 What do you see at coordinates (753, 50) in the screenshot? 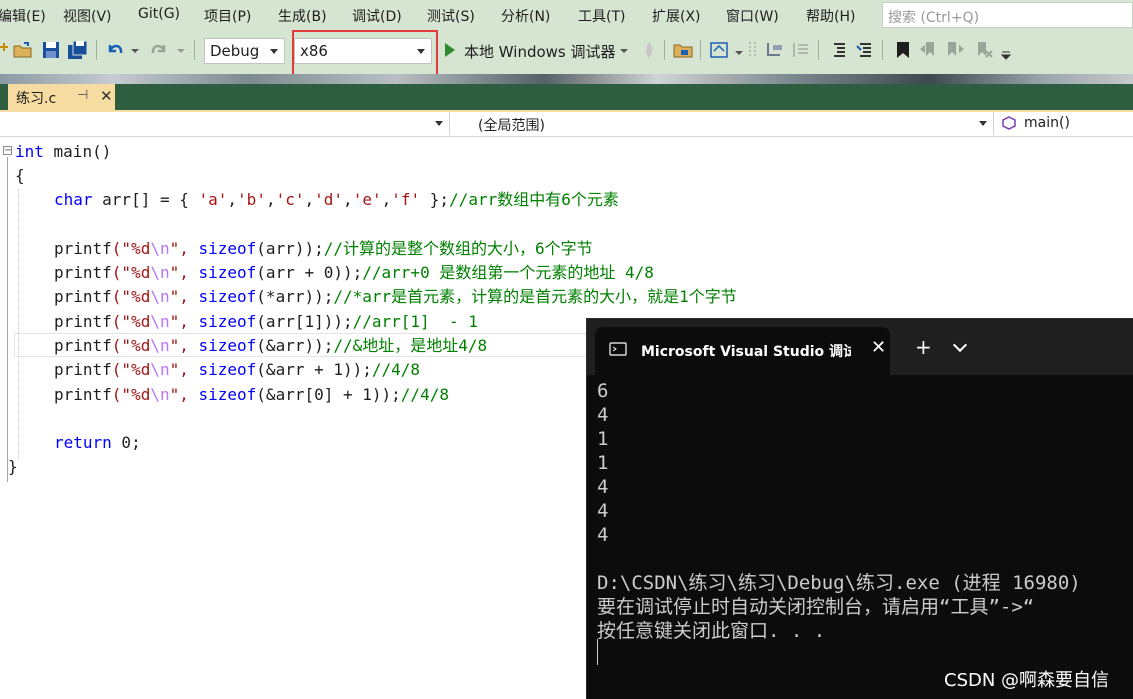
I see `gripper-icon` at bounding box center [753, 50].